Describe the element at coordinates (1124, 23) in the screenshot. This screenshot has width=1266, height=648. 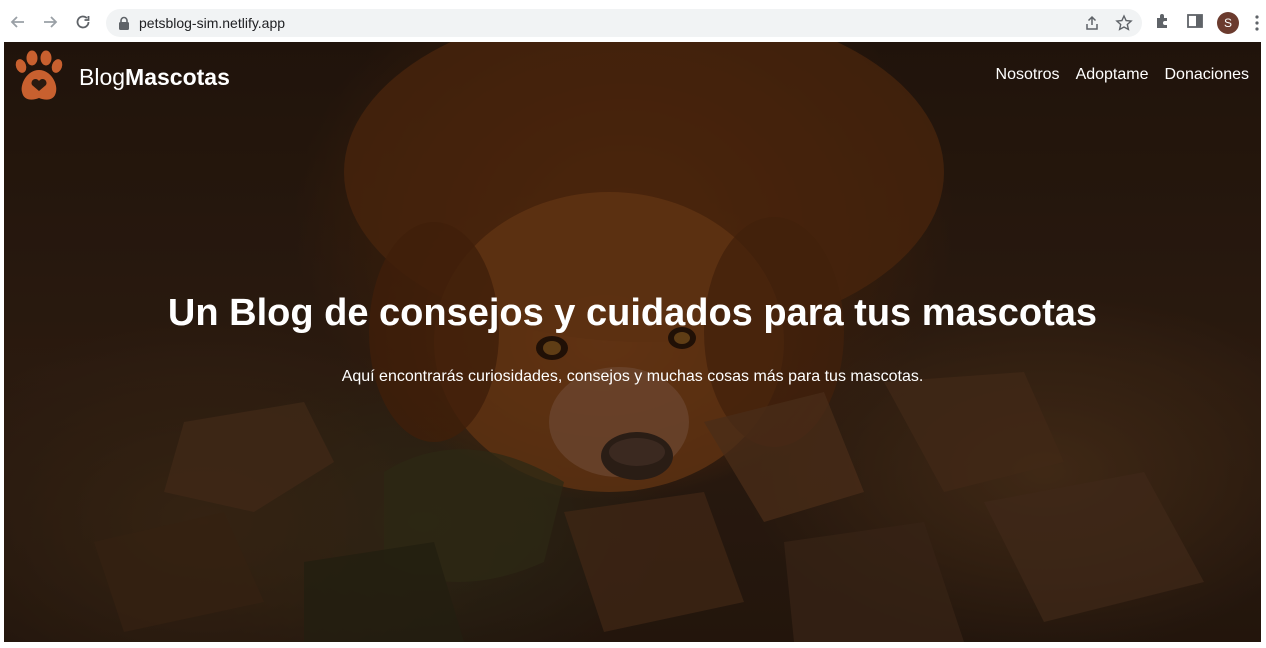
I see `bookmark-star-icon` at that location.